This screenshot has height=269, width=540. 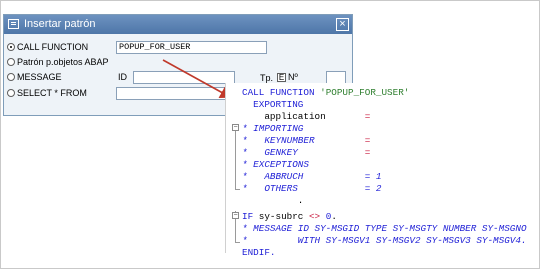 What do you see at coordinates (281, 77) in the screenshot?
I see `message-type-input: E` at bounding box center [281, 77].